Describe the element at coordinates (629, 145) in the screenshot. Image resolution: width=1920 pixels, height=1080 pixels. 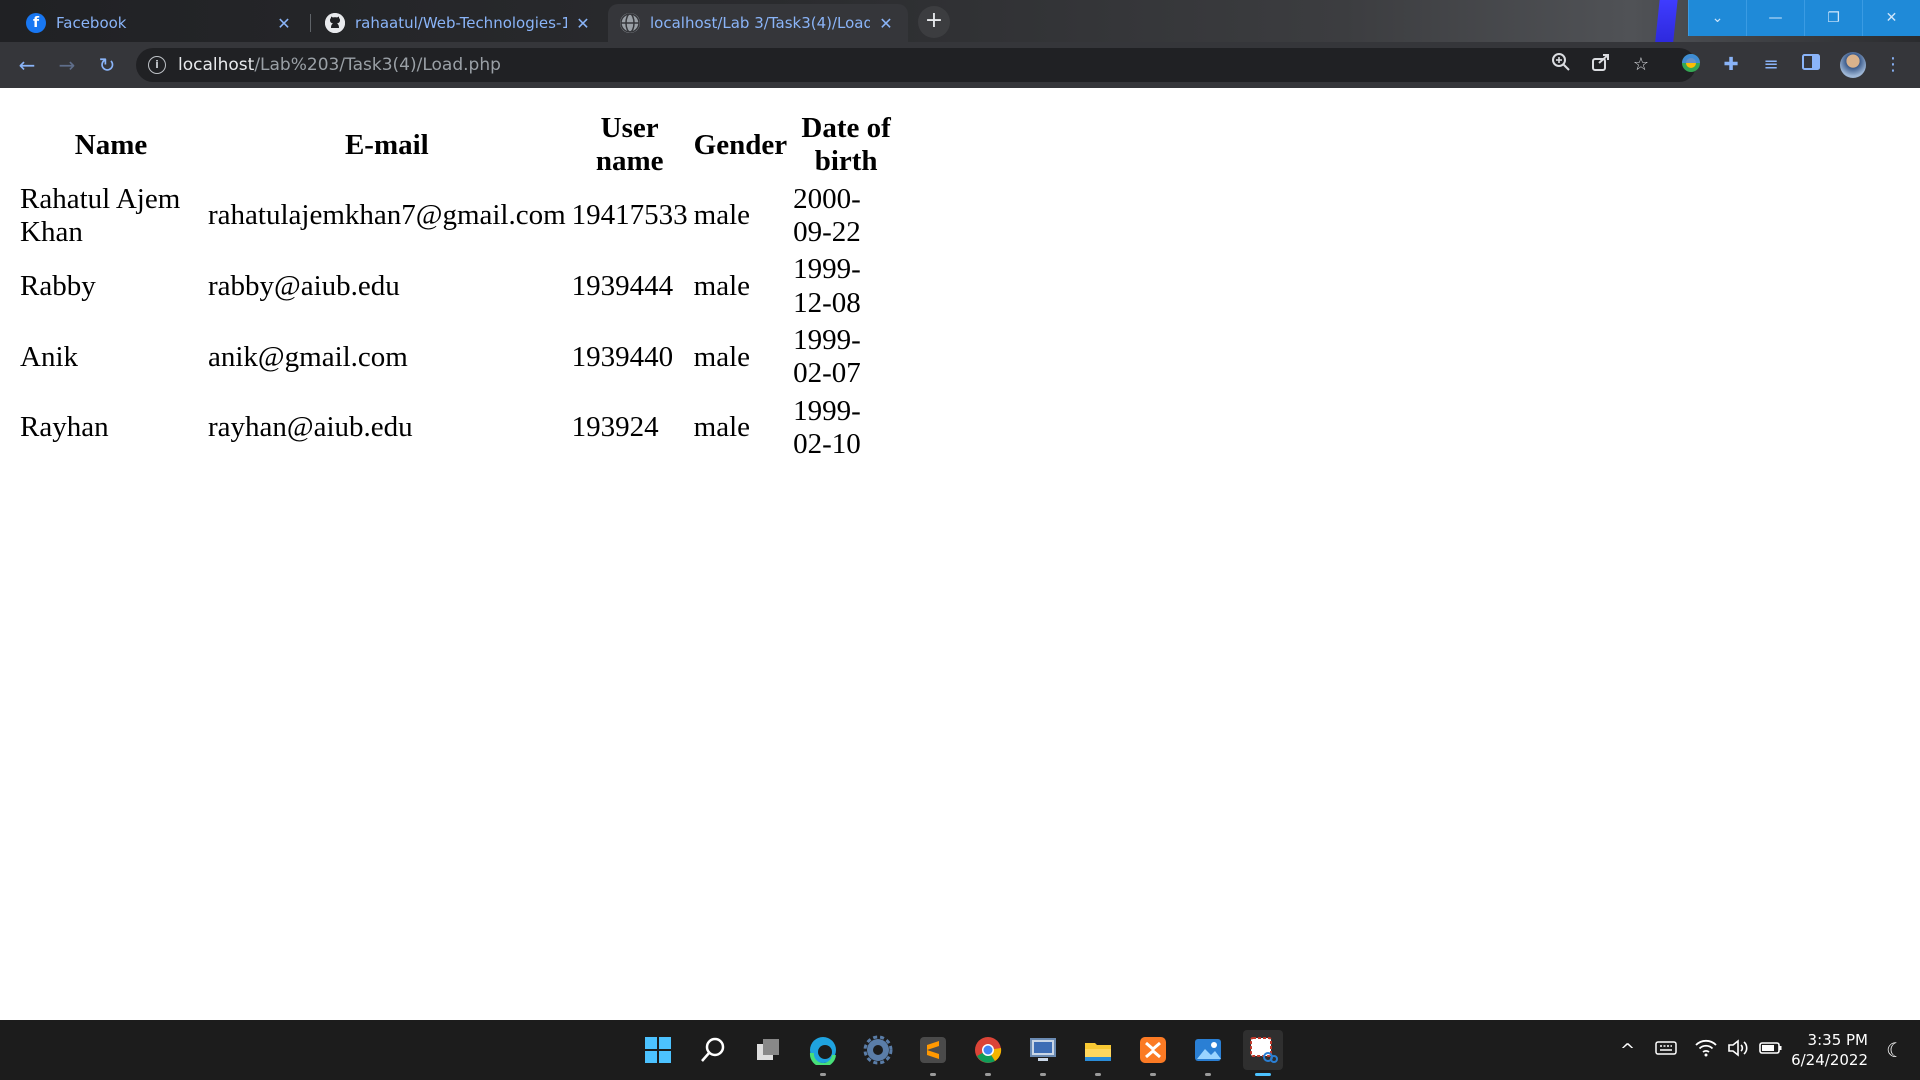
I see `column-header-username: User name` at that location.